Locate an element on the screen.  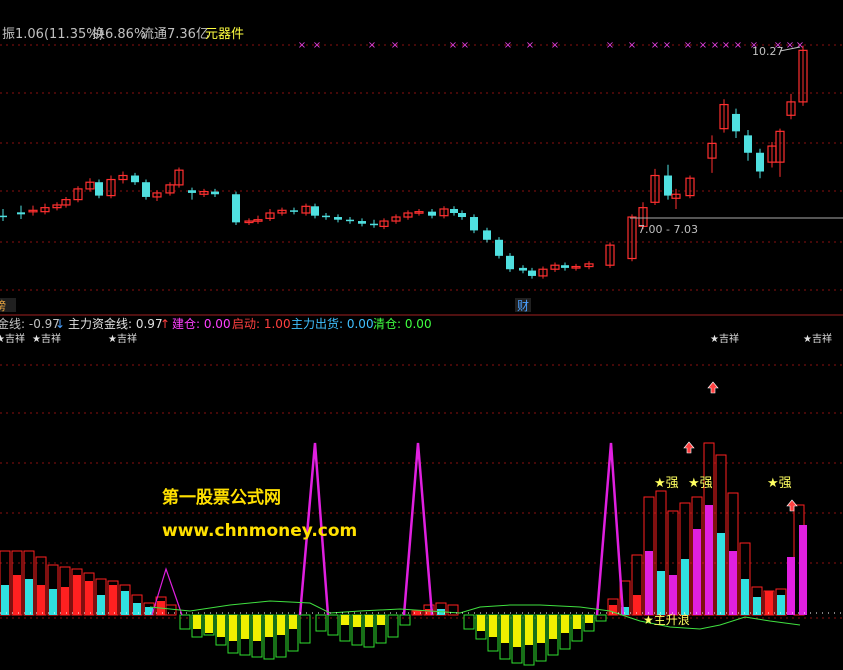
indicator-item: ↓ is located at coordinates (60, 324).